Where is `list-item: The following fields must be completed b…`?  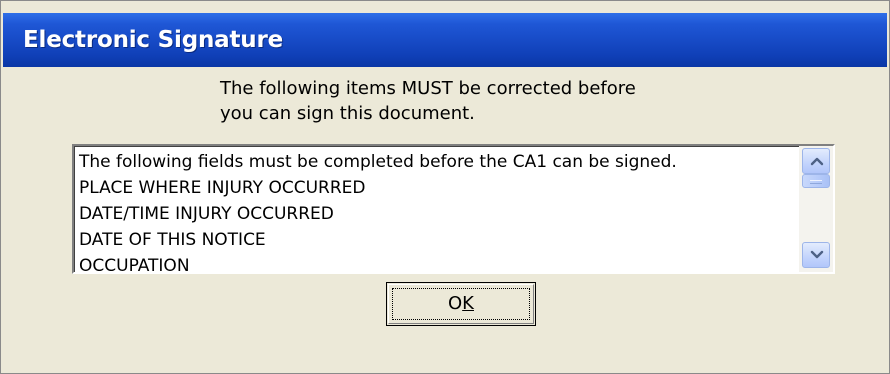 list-item: The following fields must be completed b… is located at coordinates (378, 162).